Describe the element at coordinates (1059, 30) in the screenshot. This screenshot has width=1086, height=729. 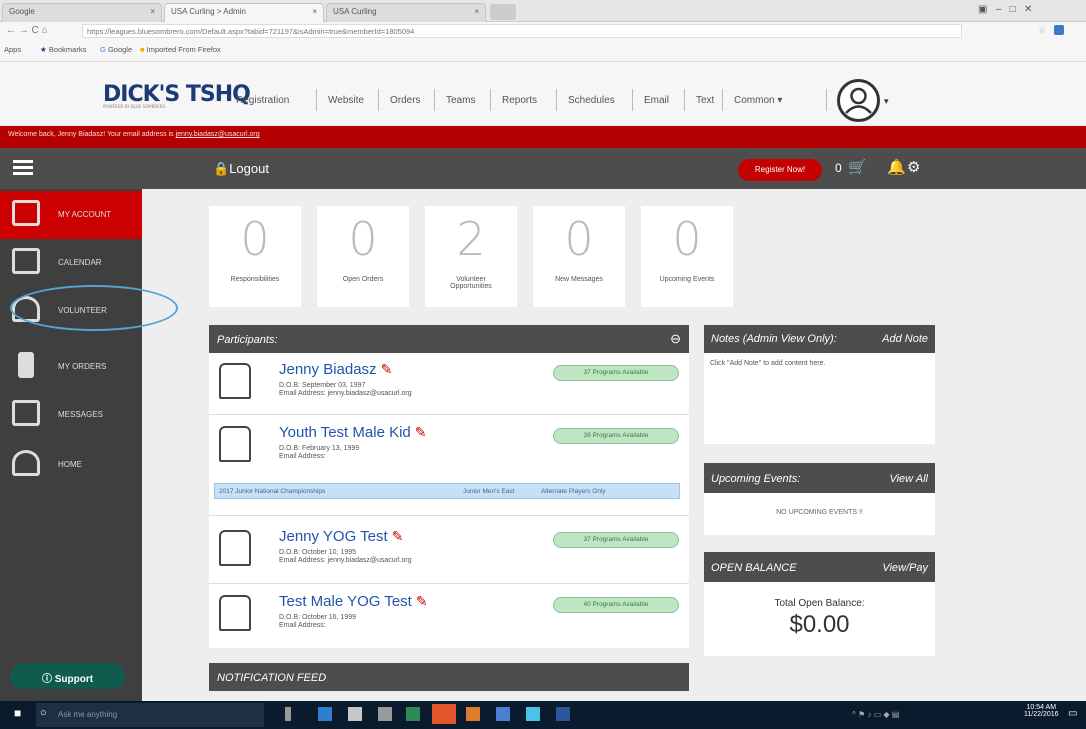
I see `extension-icon` at that location.